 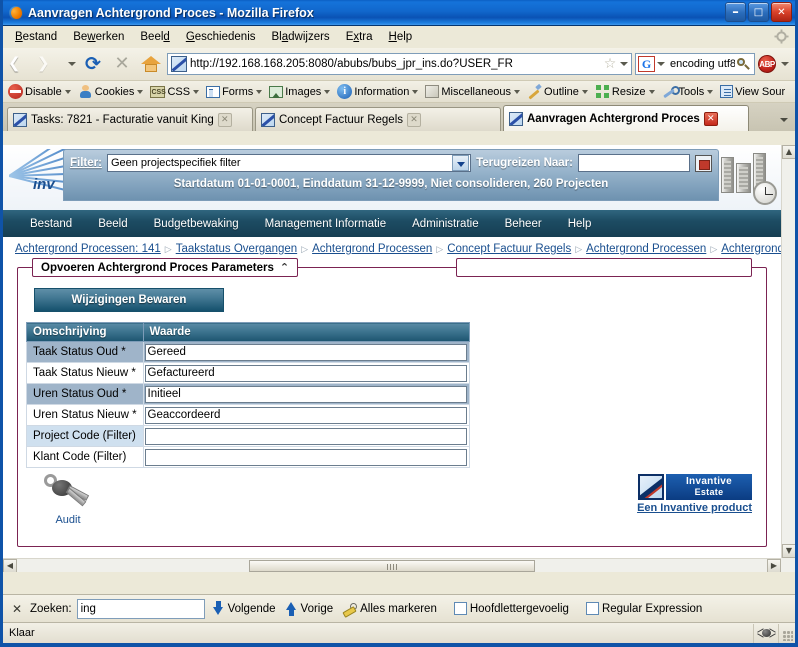 I want to click on menu-item-bestand: Bestand, so click(x=36, y=37).